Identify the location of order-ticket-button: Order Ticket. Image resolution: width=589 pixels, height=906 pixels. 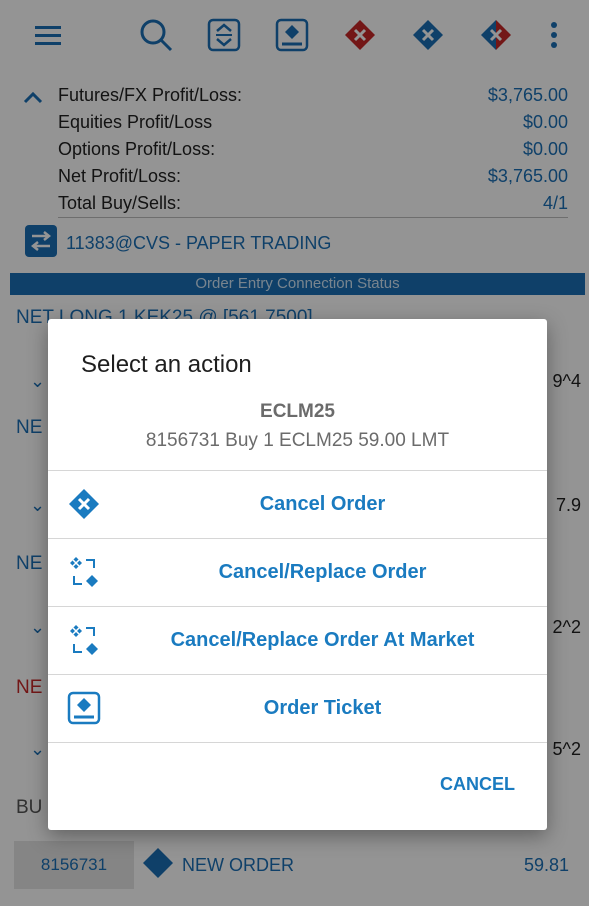
(297, 708).